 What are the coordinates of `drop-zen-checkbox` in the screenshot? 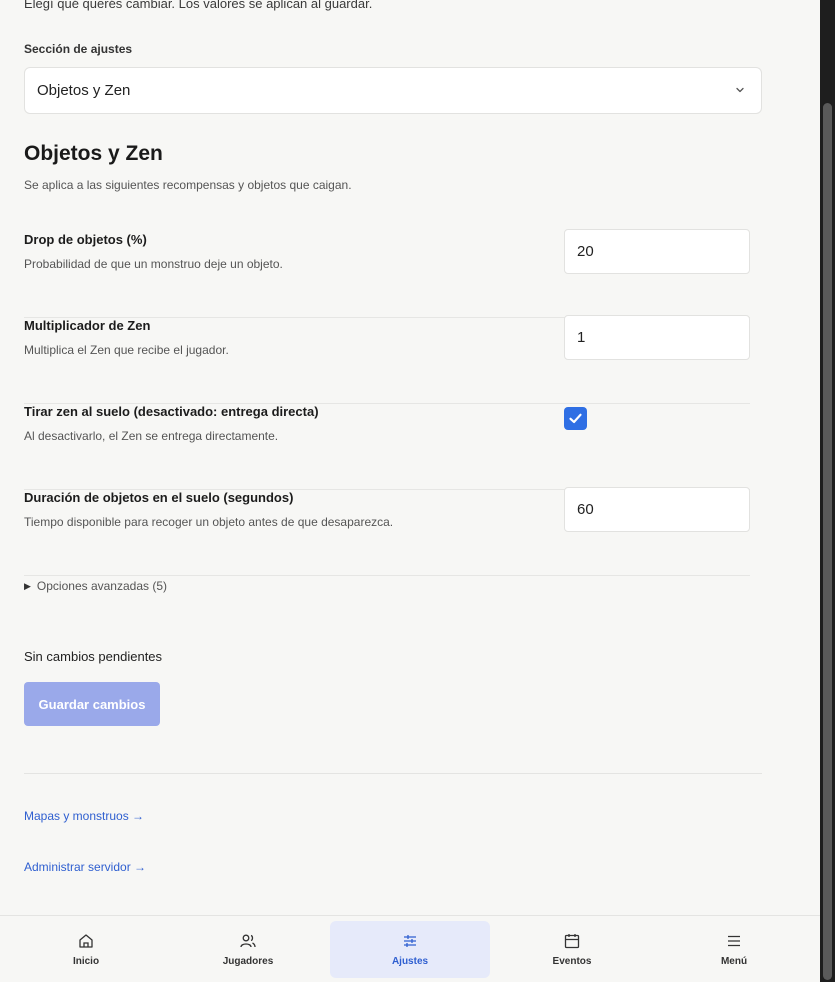 It's located at (575, 418).